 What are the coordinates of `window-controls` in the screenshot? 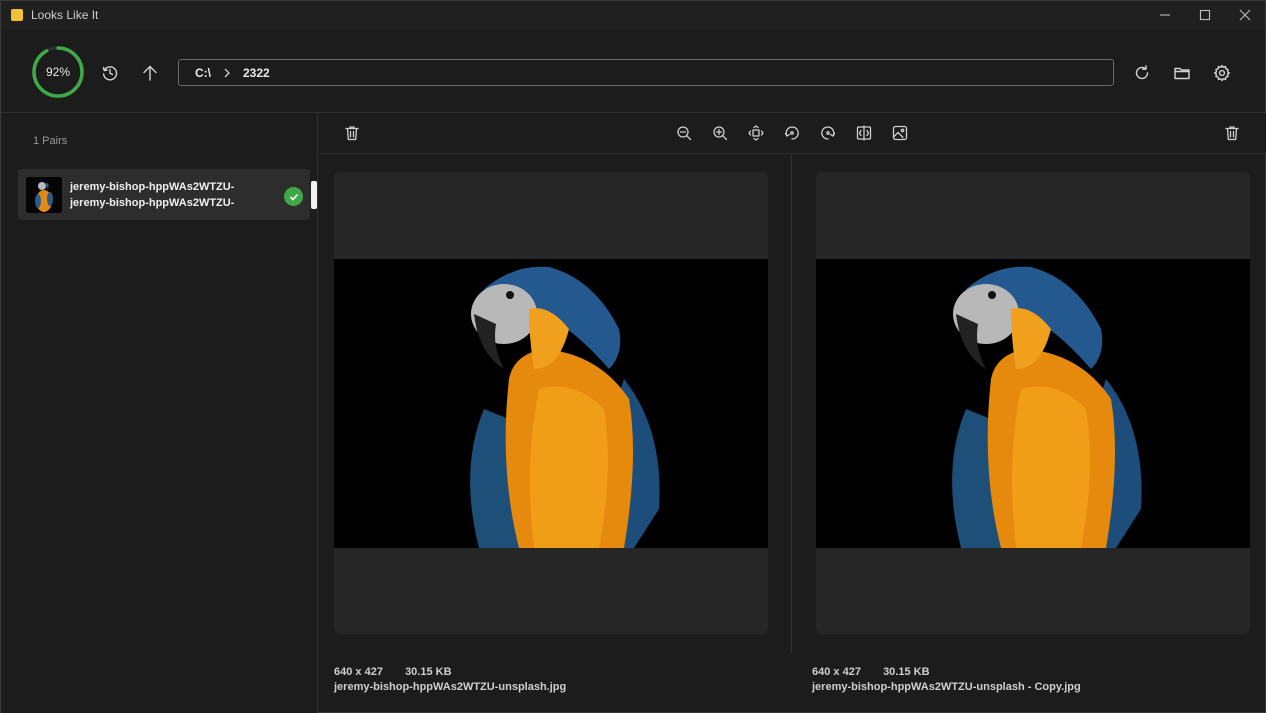 It's located at (1205, 15).